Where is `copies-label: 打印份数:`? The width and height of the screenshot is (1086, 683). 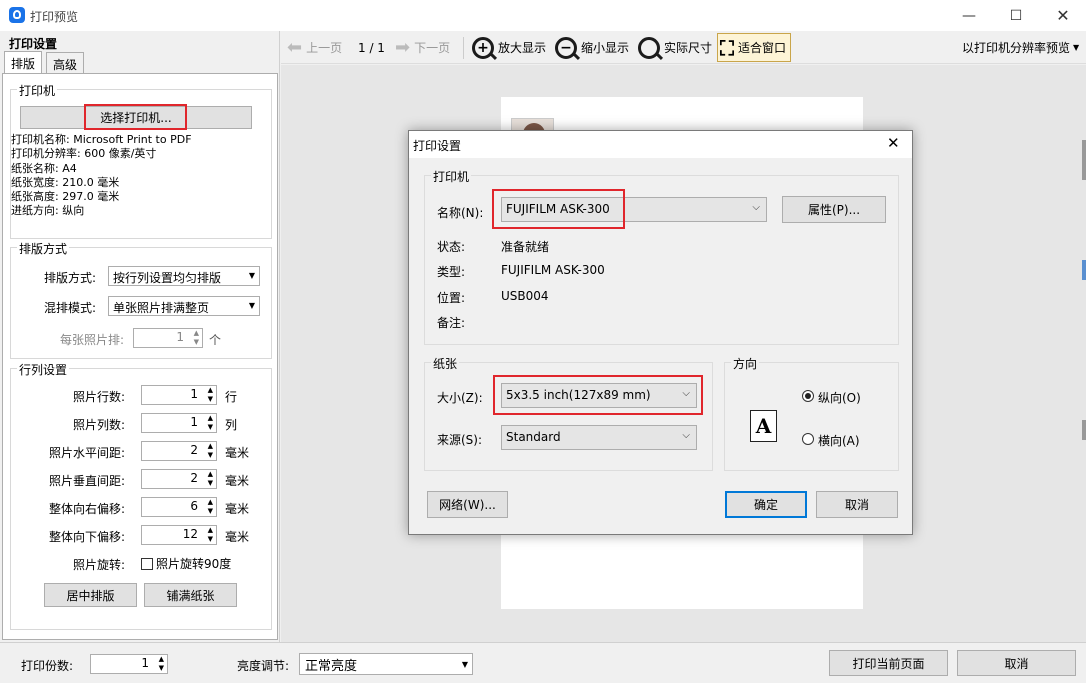
copies-label: 打印份数: is located at coordinates (47, 666).